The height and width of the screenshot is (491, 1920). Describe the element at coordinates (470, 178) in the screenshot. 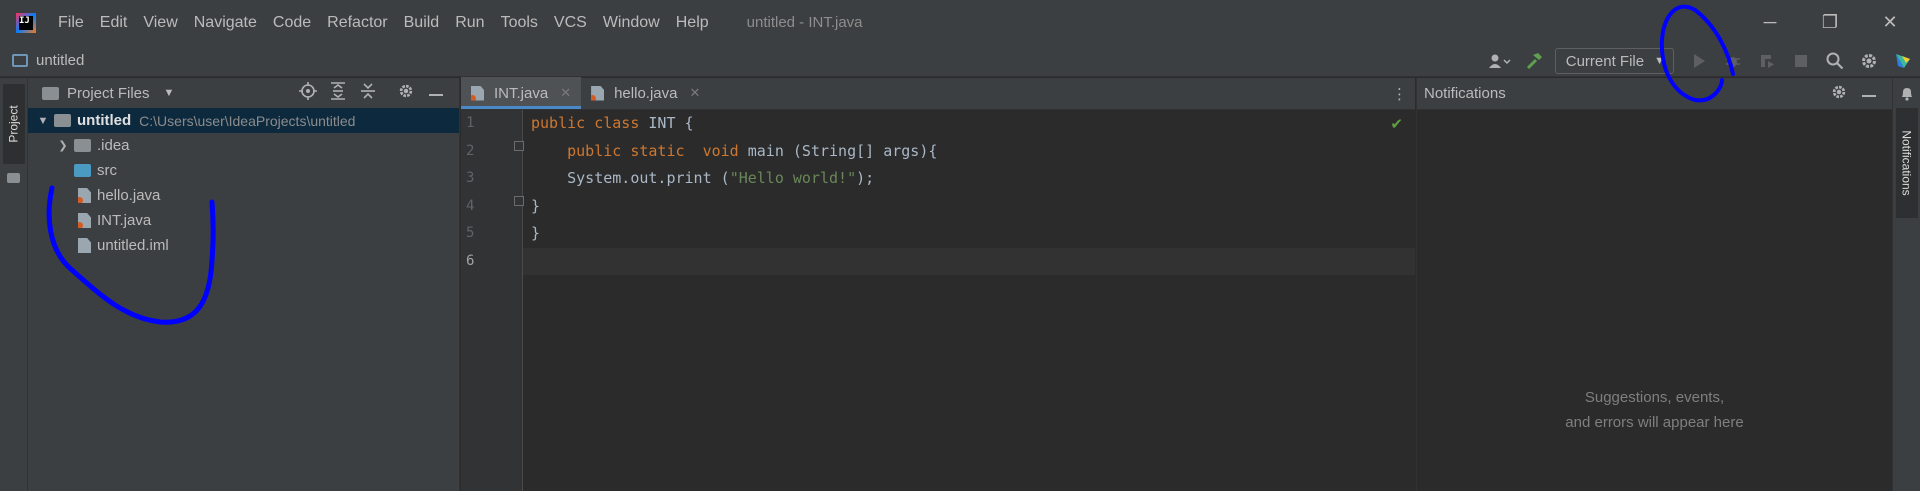

I see `line-number: 3` at that location.